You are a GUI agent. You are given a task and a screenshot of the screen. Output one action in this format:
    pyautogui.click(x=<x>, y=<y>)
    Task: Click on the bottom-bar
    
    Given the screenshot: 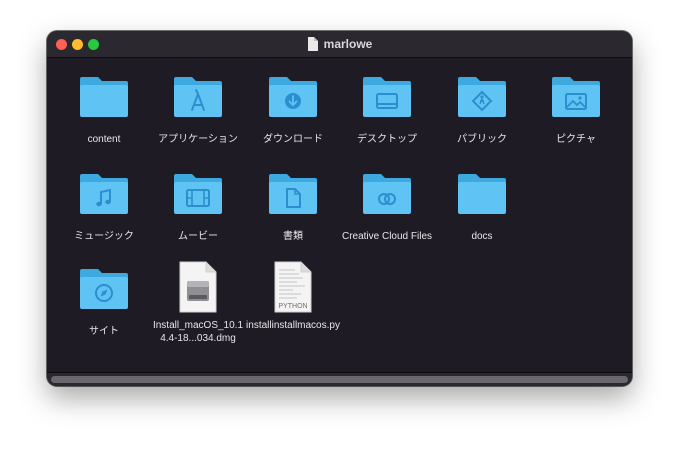 What is the action you would take?
    pyautogui.click(x=339, y=379)
    